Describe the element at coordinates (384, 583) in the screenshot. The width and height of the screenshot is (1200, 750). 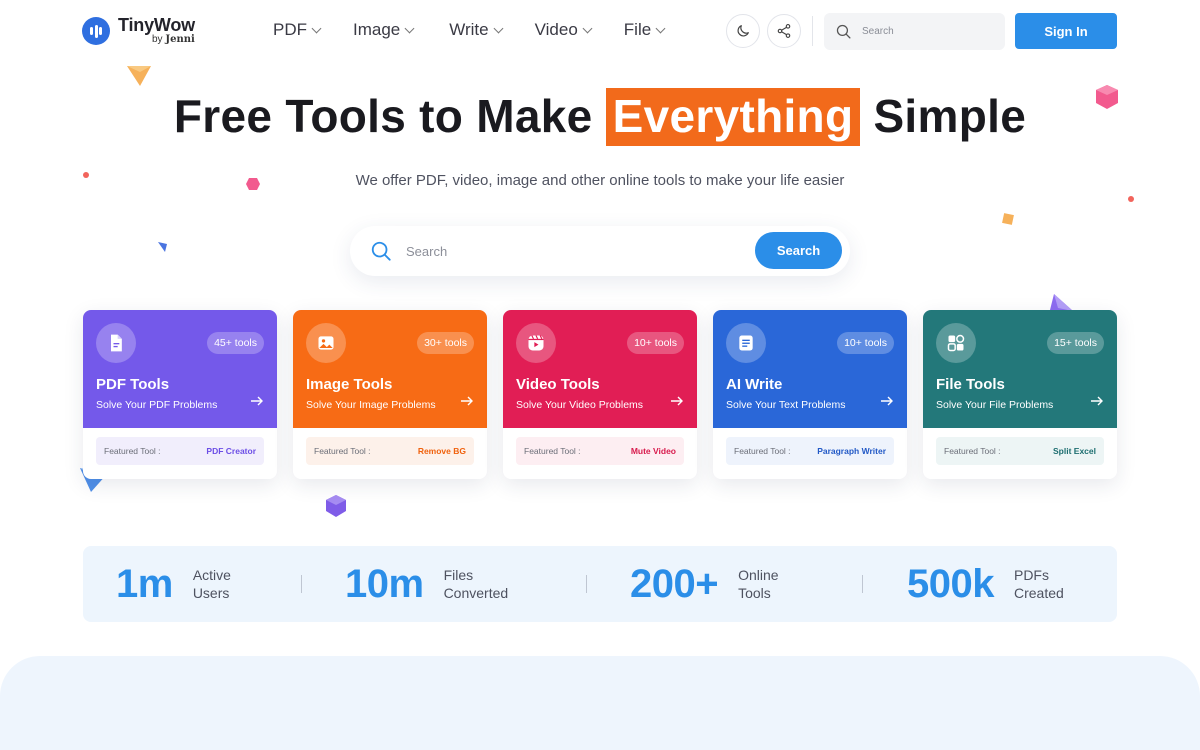
I see `stat-value: 10m` at that location.